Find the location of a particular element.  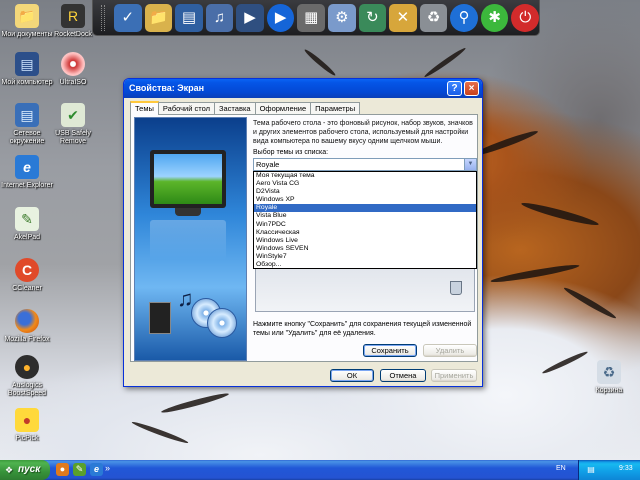

calculator-icon: ▦ is located at coordinates (311, 17).